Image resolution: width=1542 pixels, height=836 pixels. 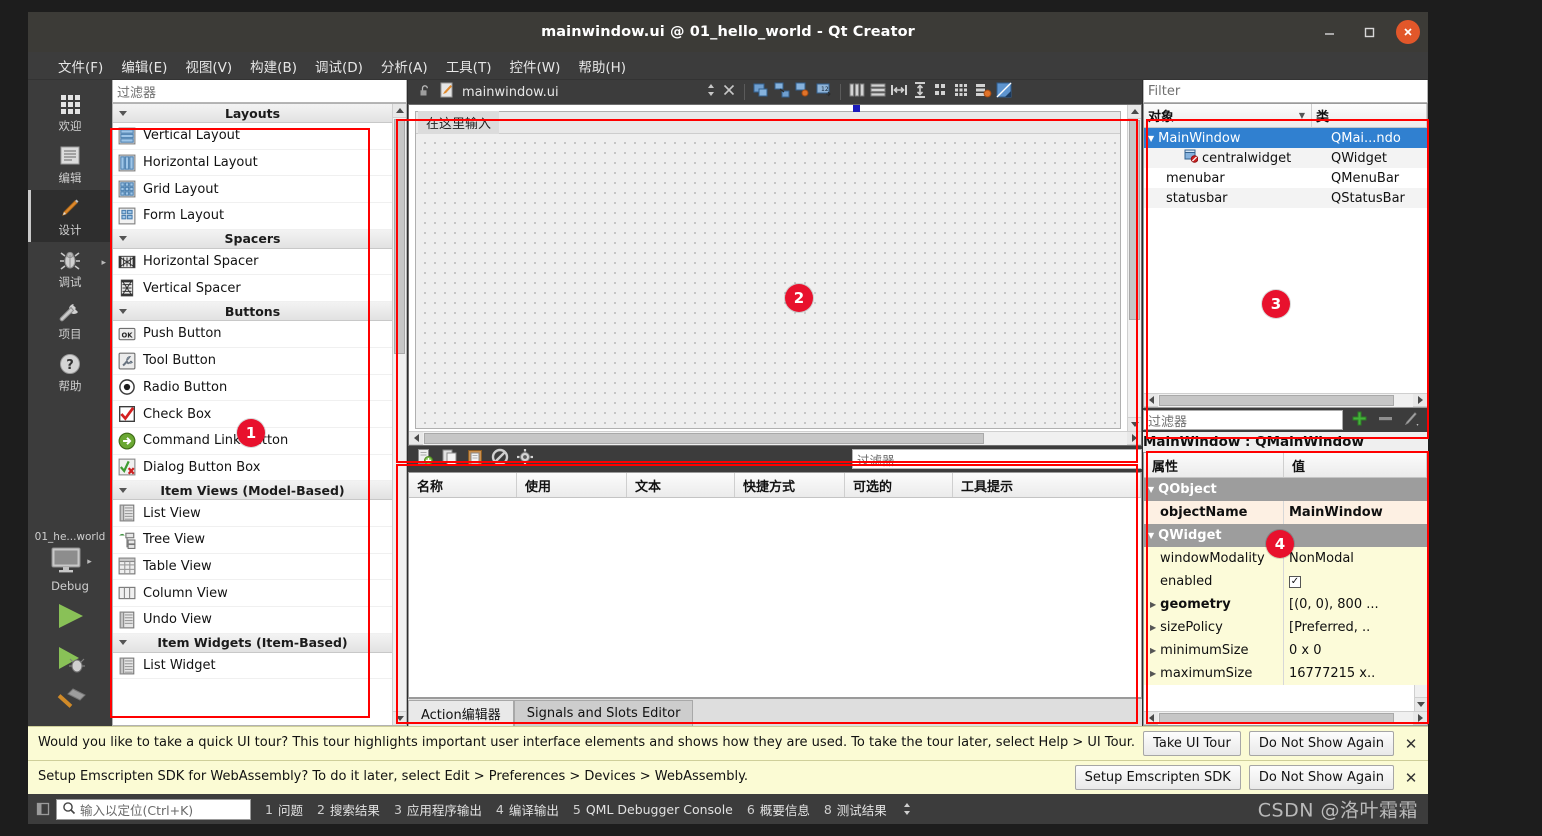 I want to click on layout-vertical-icon, so click(x=878, y=92).